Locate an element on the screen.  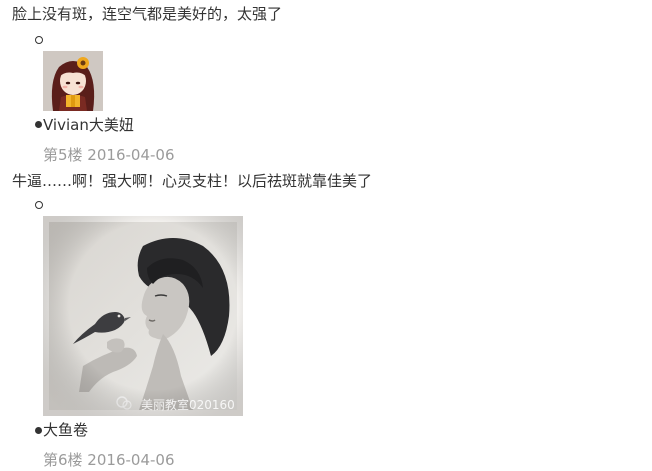
user-avatar is located at coordinates (73, 81).